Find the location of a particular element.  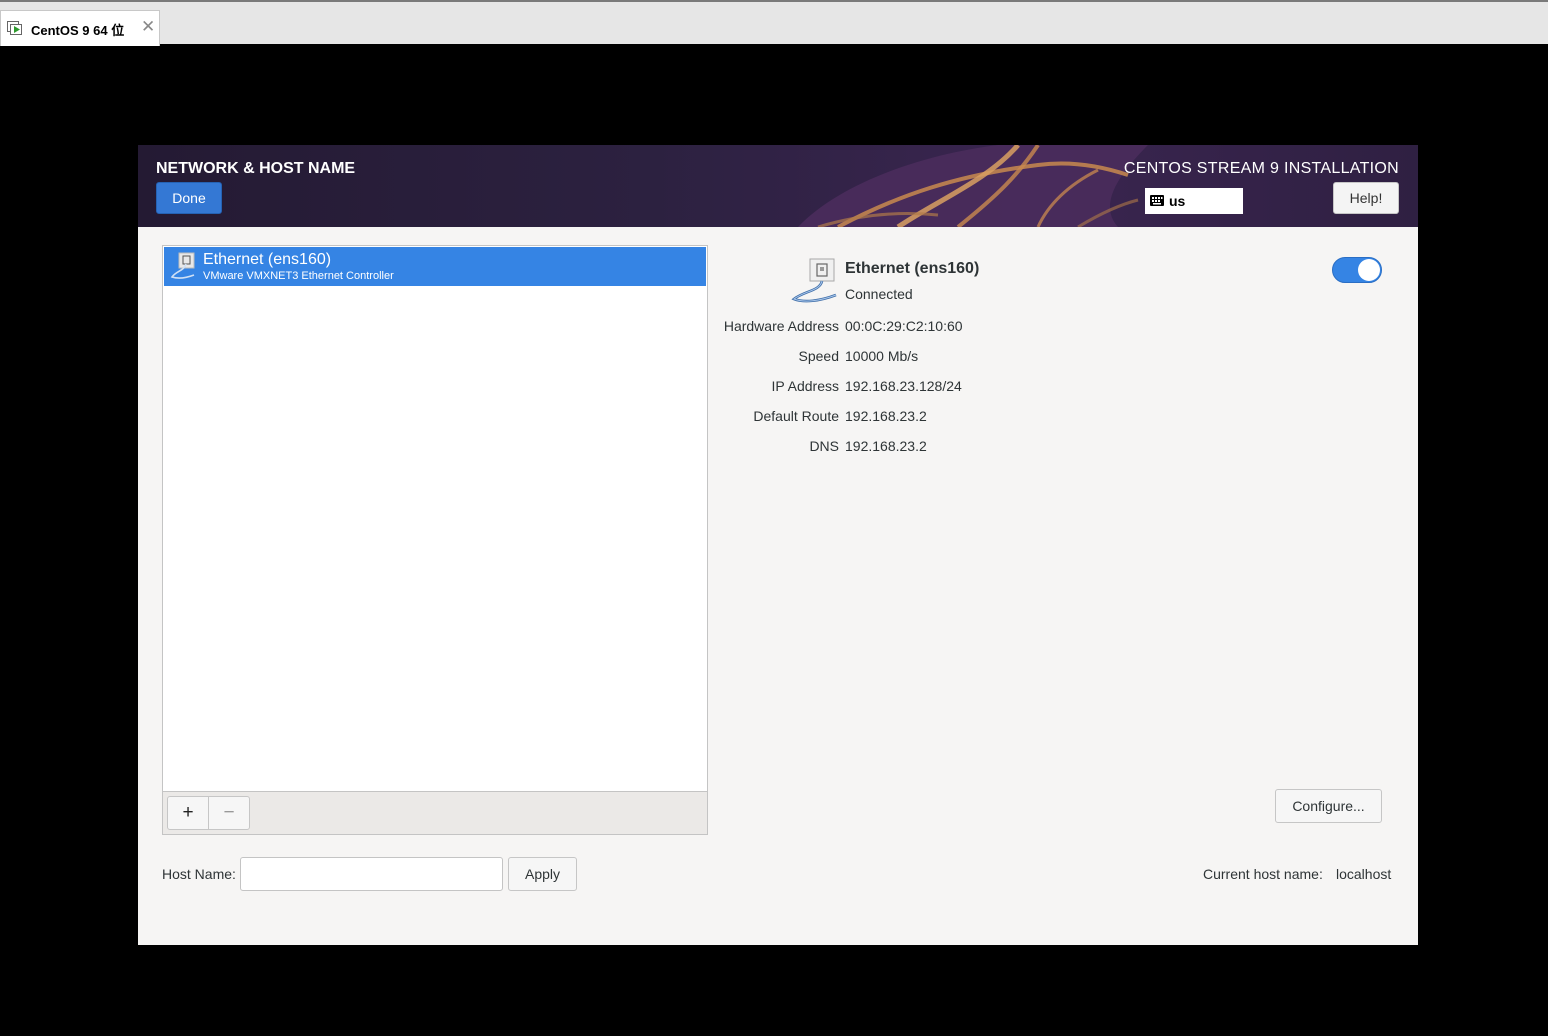

keyboard-layout-label: us is located at coordinates (1177, 201).